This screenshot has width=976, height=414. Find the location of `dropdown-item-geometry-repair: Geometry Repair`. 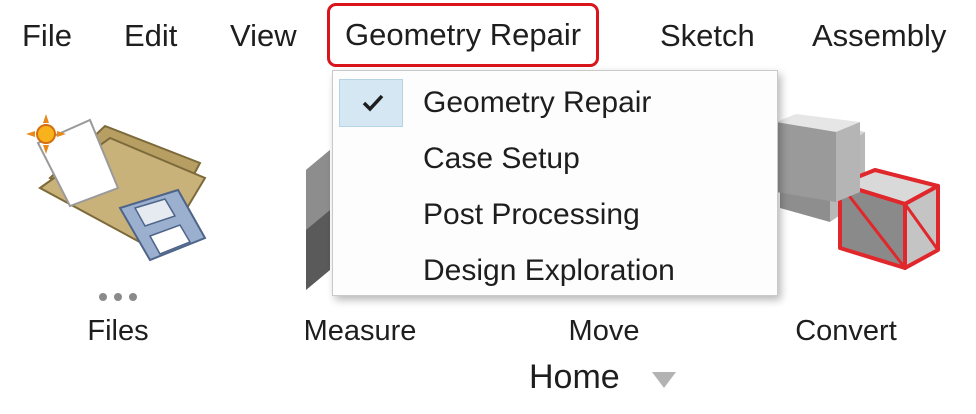

dropdown-item-geometry-repair: Geometry Repair is located at coordinates (555, 103).